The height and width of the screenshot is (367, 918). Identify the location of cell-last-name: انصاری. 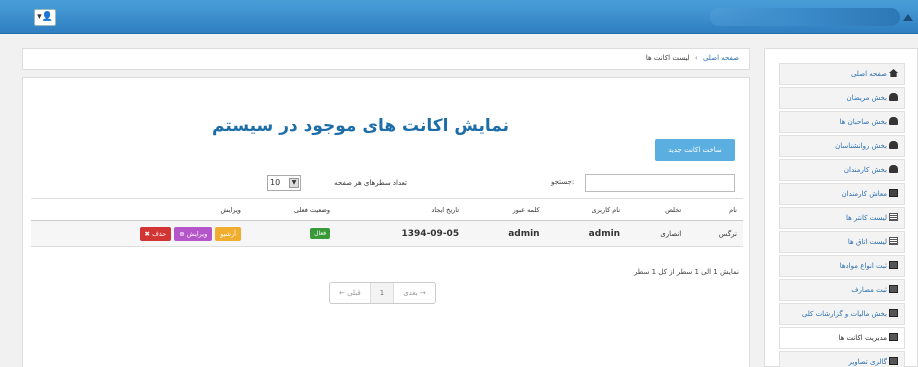
(657, 233).